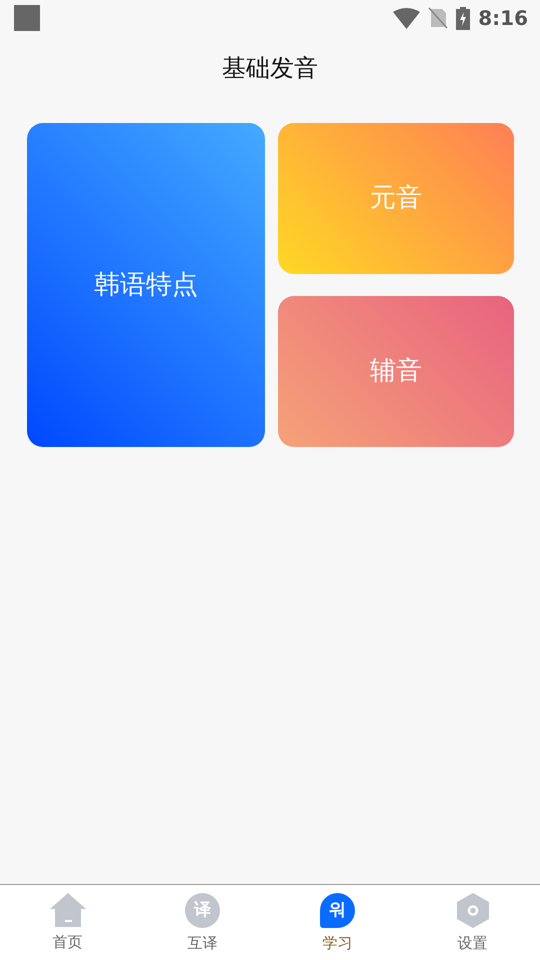  Describe the element at coordinates (438, 18) in the screenshot. I see `no-sim-icon` at that location.